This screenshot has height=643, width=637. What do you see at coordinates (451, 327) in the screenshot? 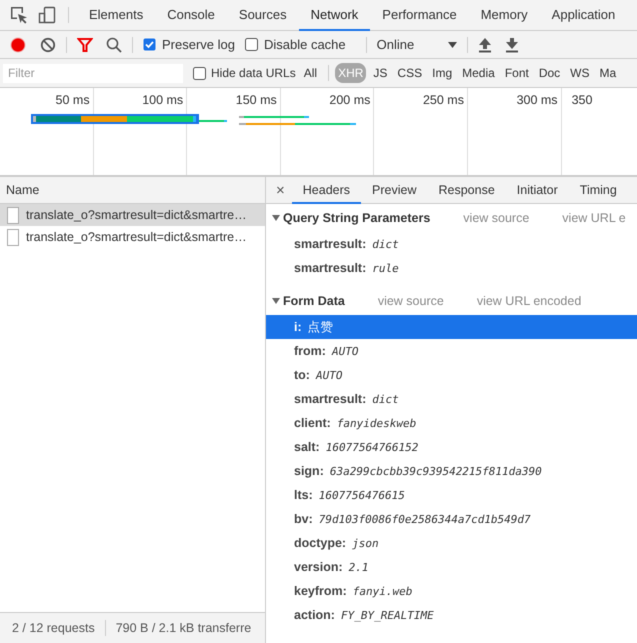
I see `parameter-row: i: 点赞` at bounding box center [451, 327].